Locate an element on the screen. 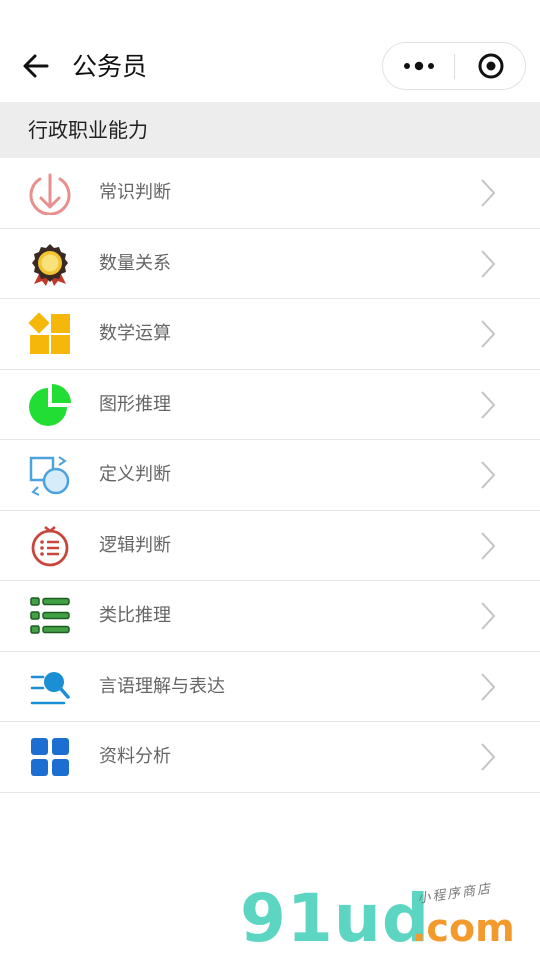  list-item-changshi: 常识判断 is located at coordinates (270, 193).